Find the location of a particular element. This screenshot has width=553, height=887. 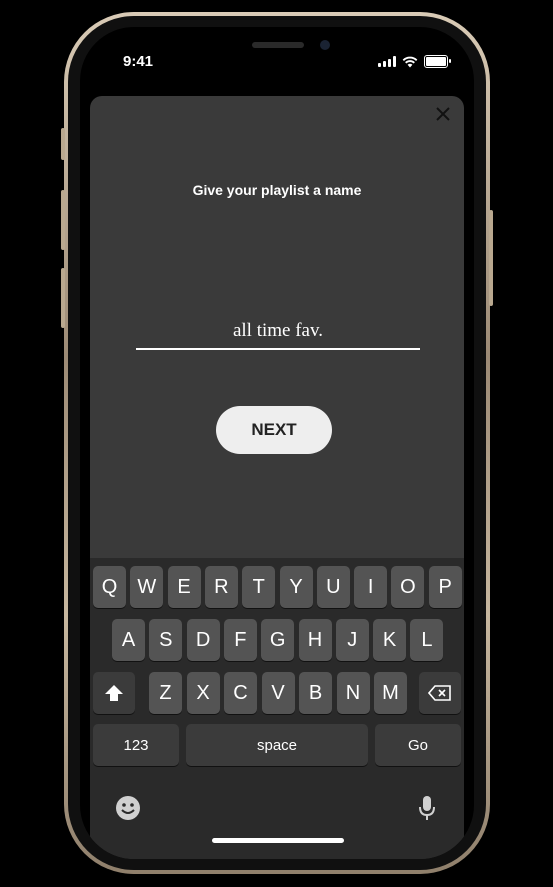

key-q: Q is located at coordinates (109, 587).